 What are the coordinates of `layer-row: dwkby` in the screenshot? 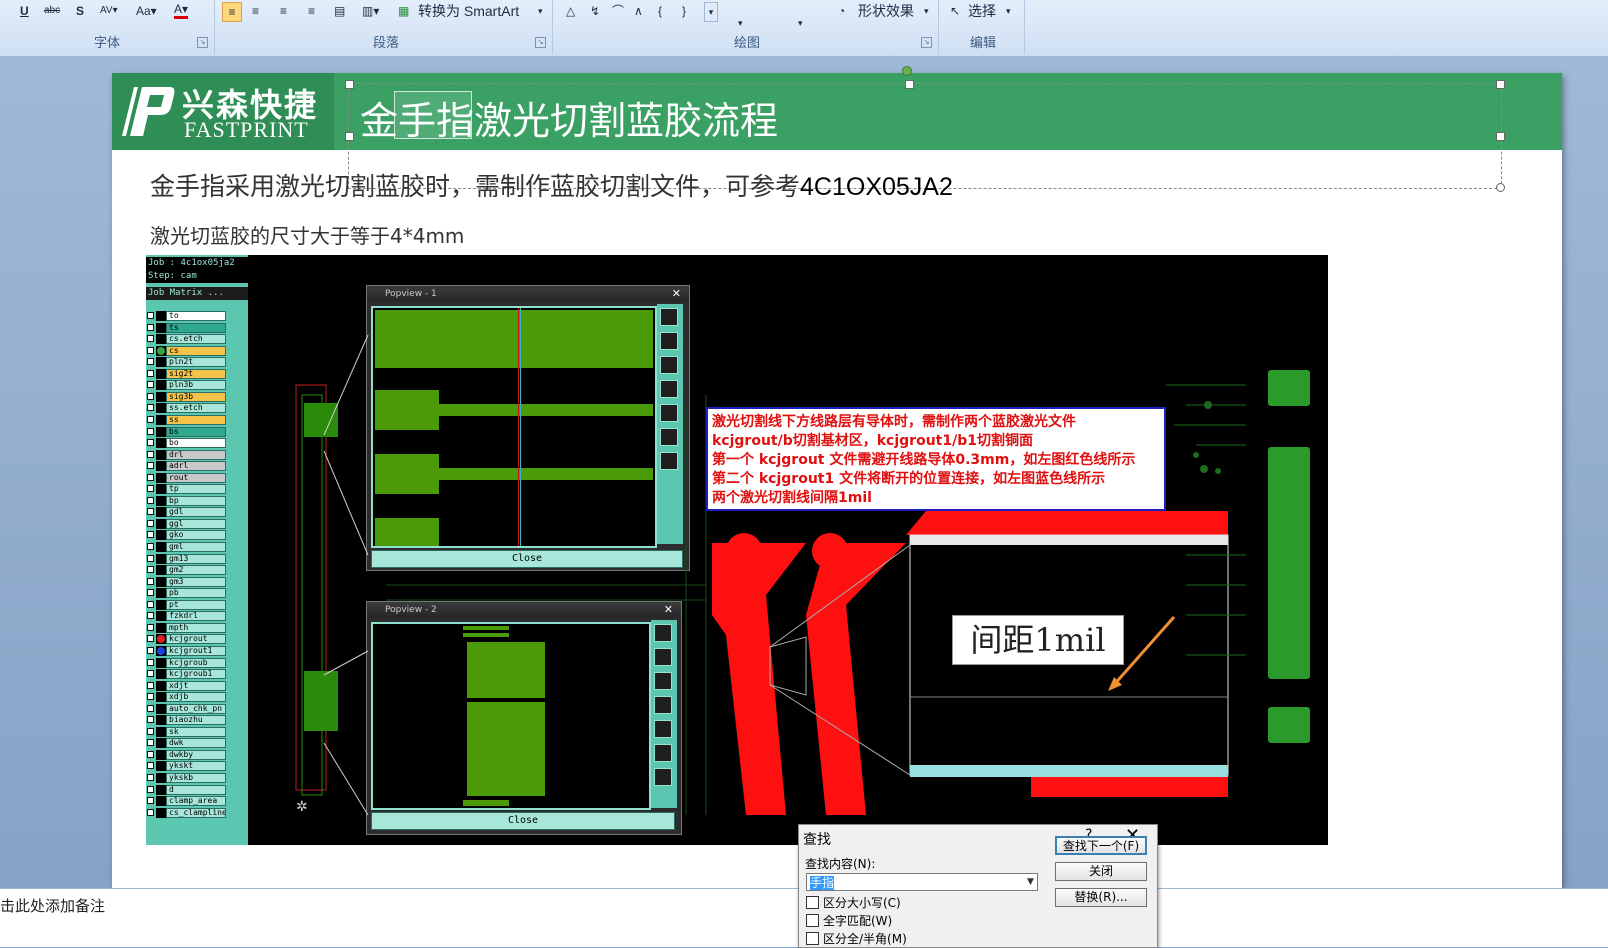 It's located at (197, 754).